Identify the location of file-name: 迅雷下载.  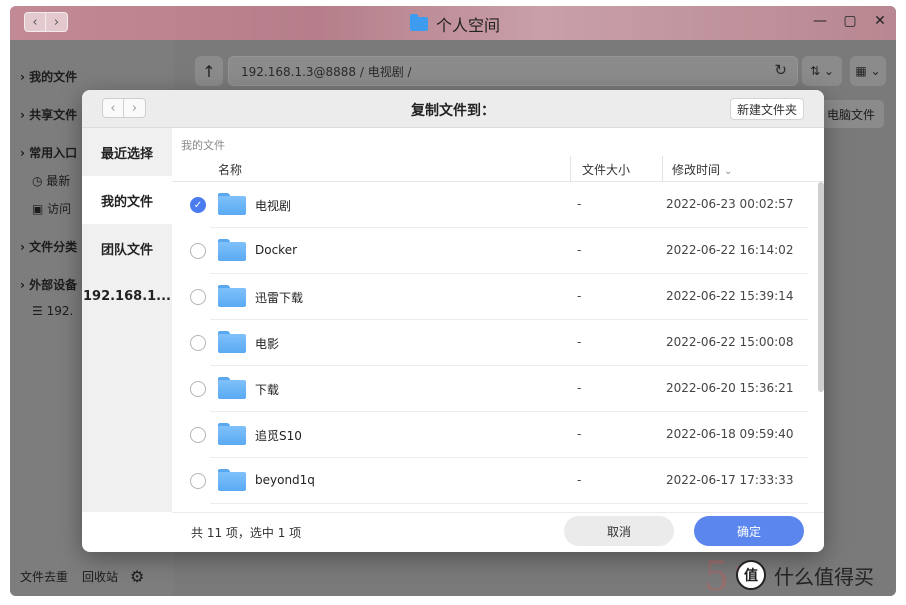
(279, 298).